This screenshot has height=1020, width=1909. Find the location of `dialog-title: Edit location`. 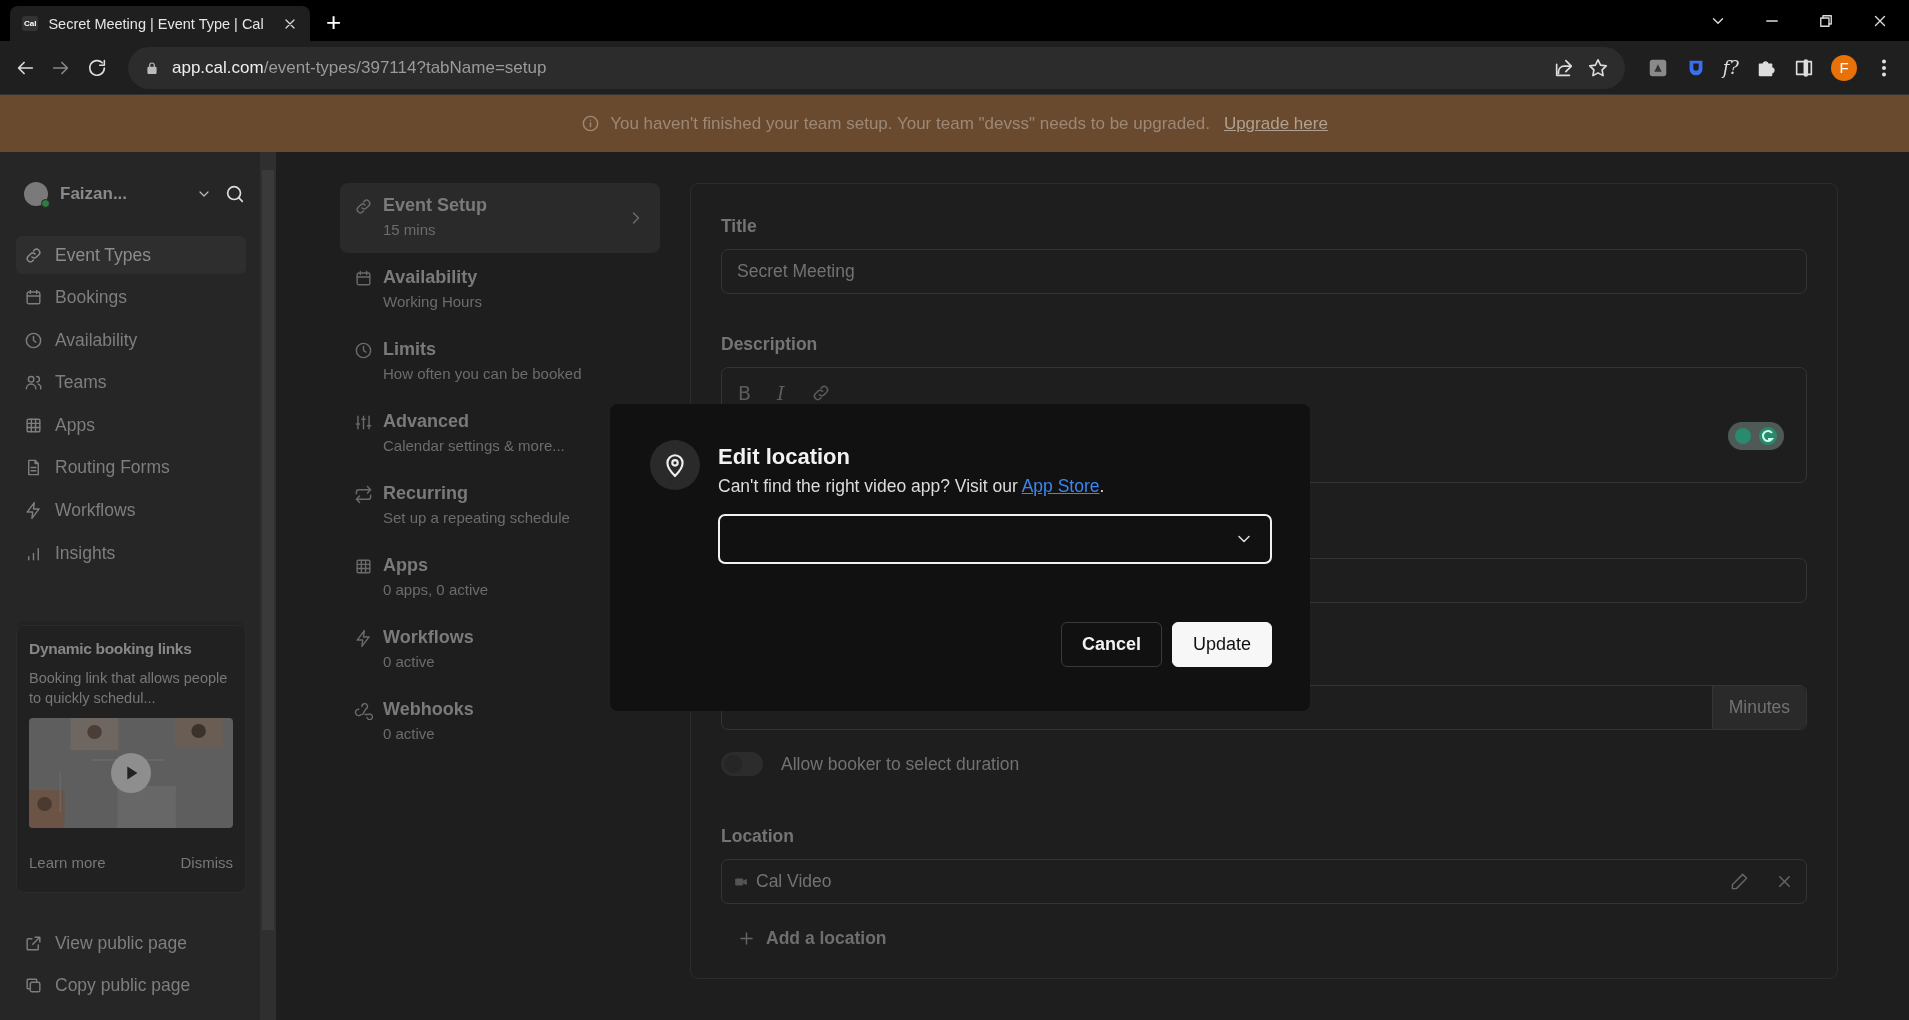

dialog-title: Edit location is located at coordinates (784, 457).